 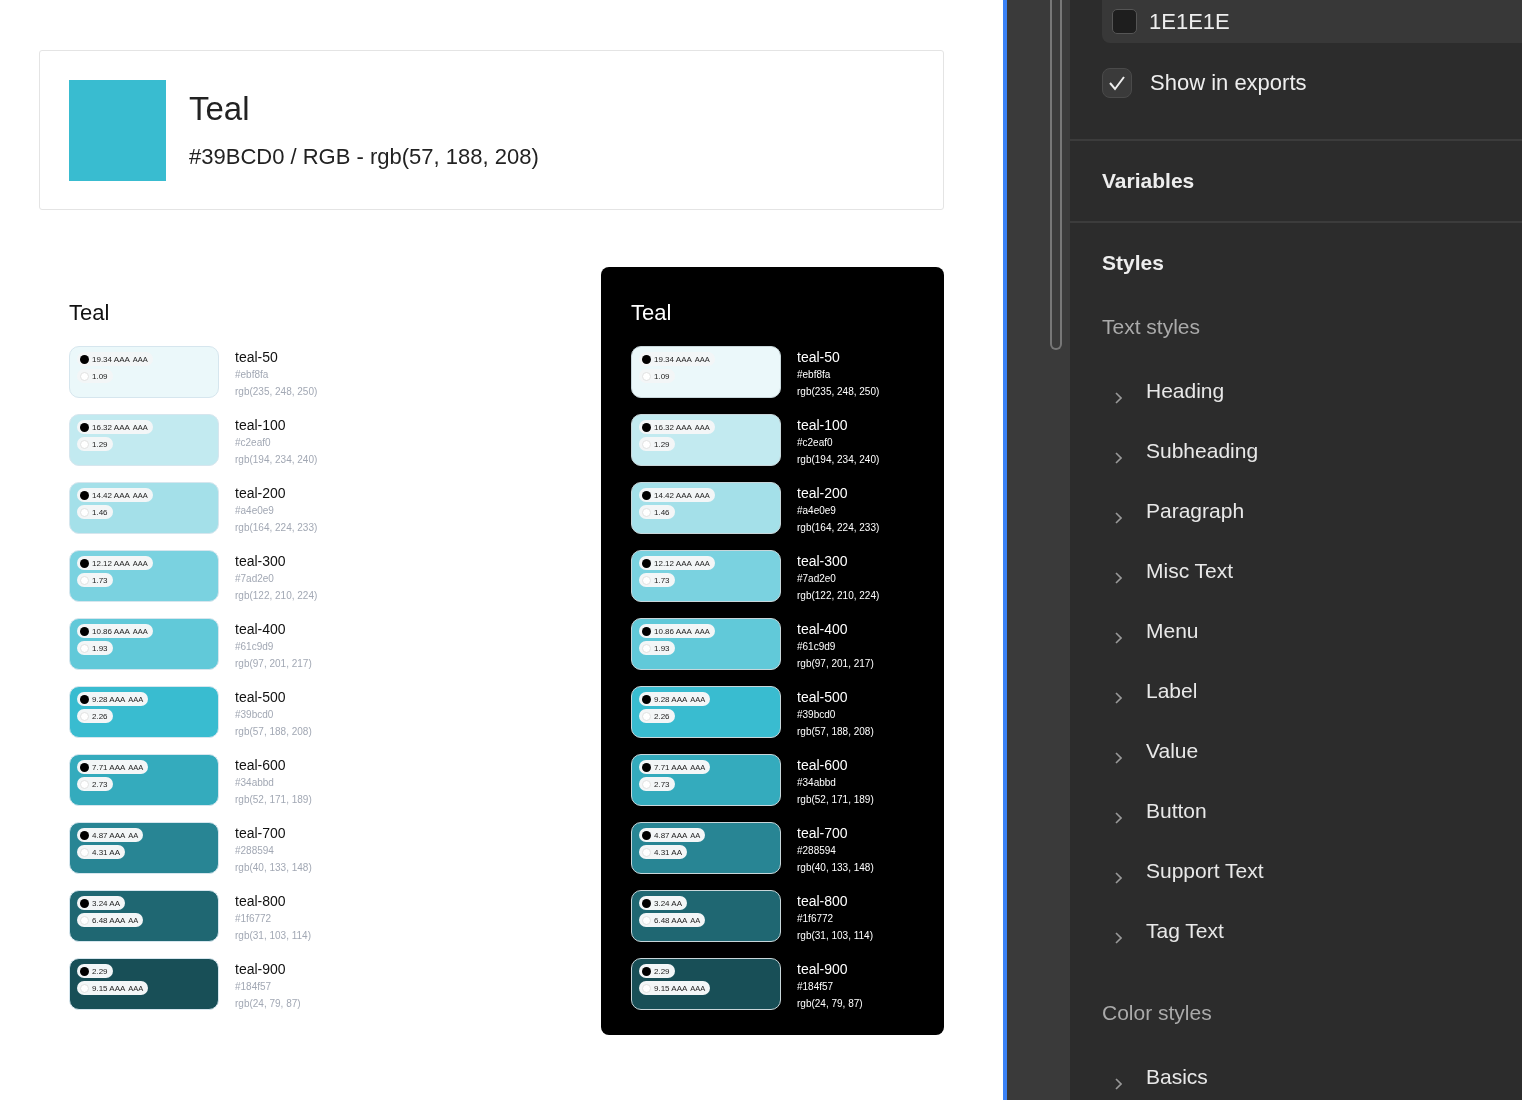 What do you see at coordinates (814, 375) in the screenshot?
I see `hex-value: #ebf8fa` at bounding box center [814, 375].